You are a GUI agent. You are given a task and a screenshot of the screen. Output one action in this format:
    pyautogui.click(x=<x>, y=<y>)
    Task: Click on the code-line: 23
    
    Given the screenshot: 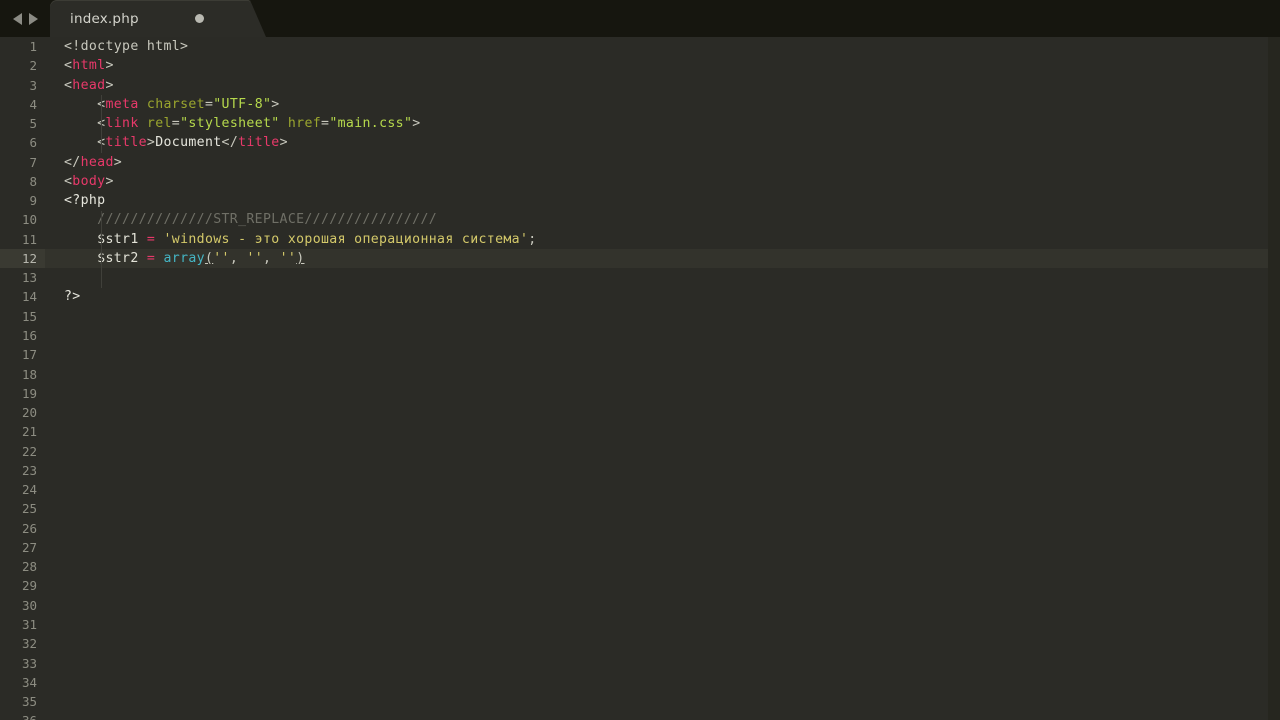 What is the action you would take?
    pyautogui.click(x=634, y=470)
    